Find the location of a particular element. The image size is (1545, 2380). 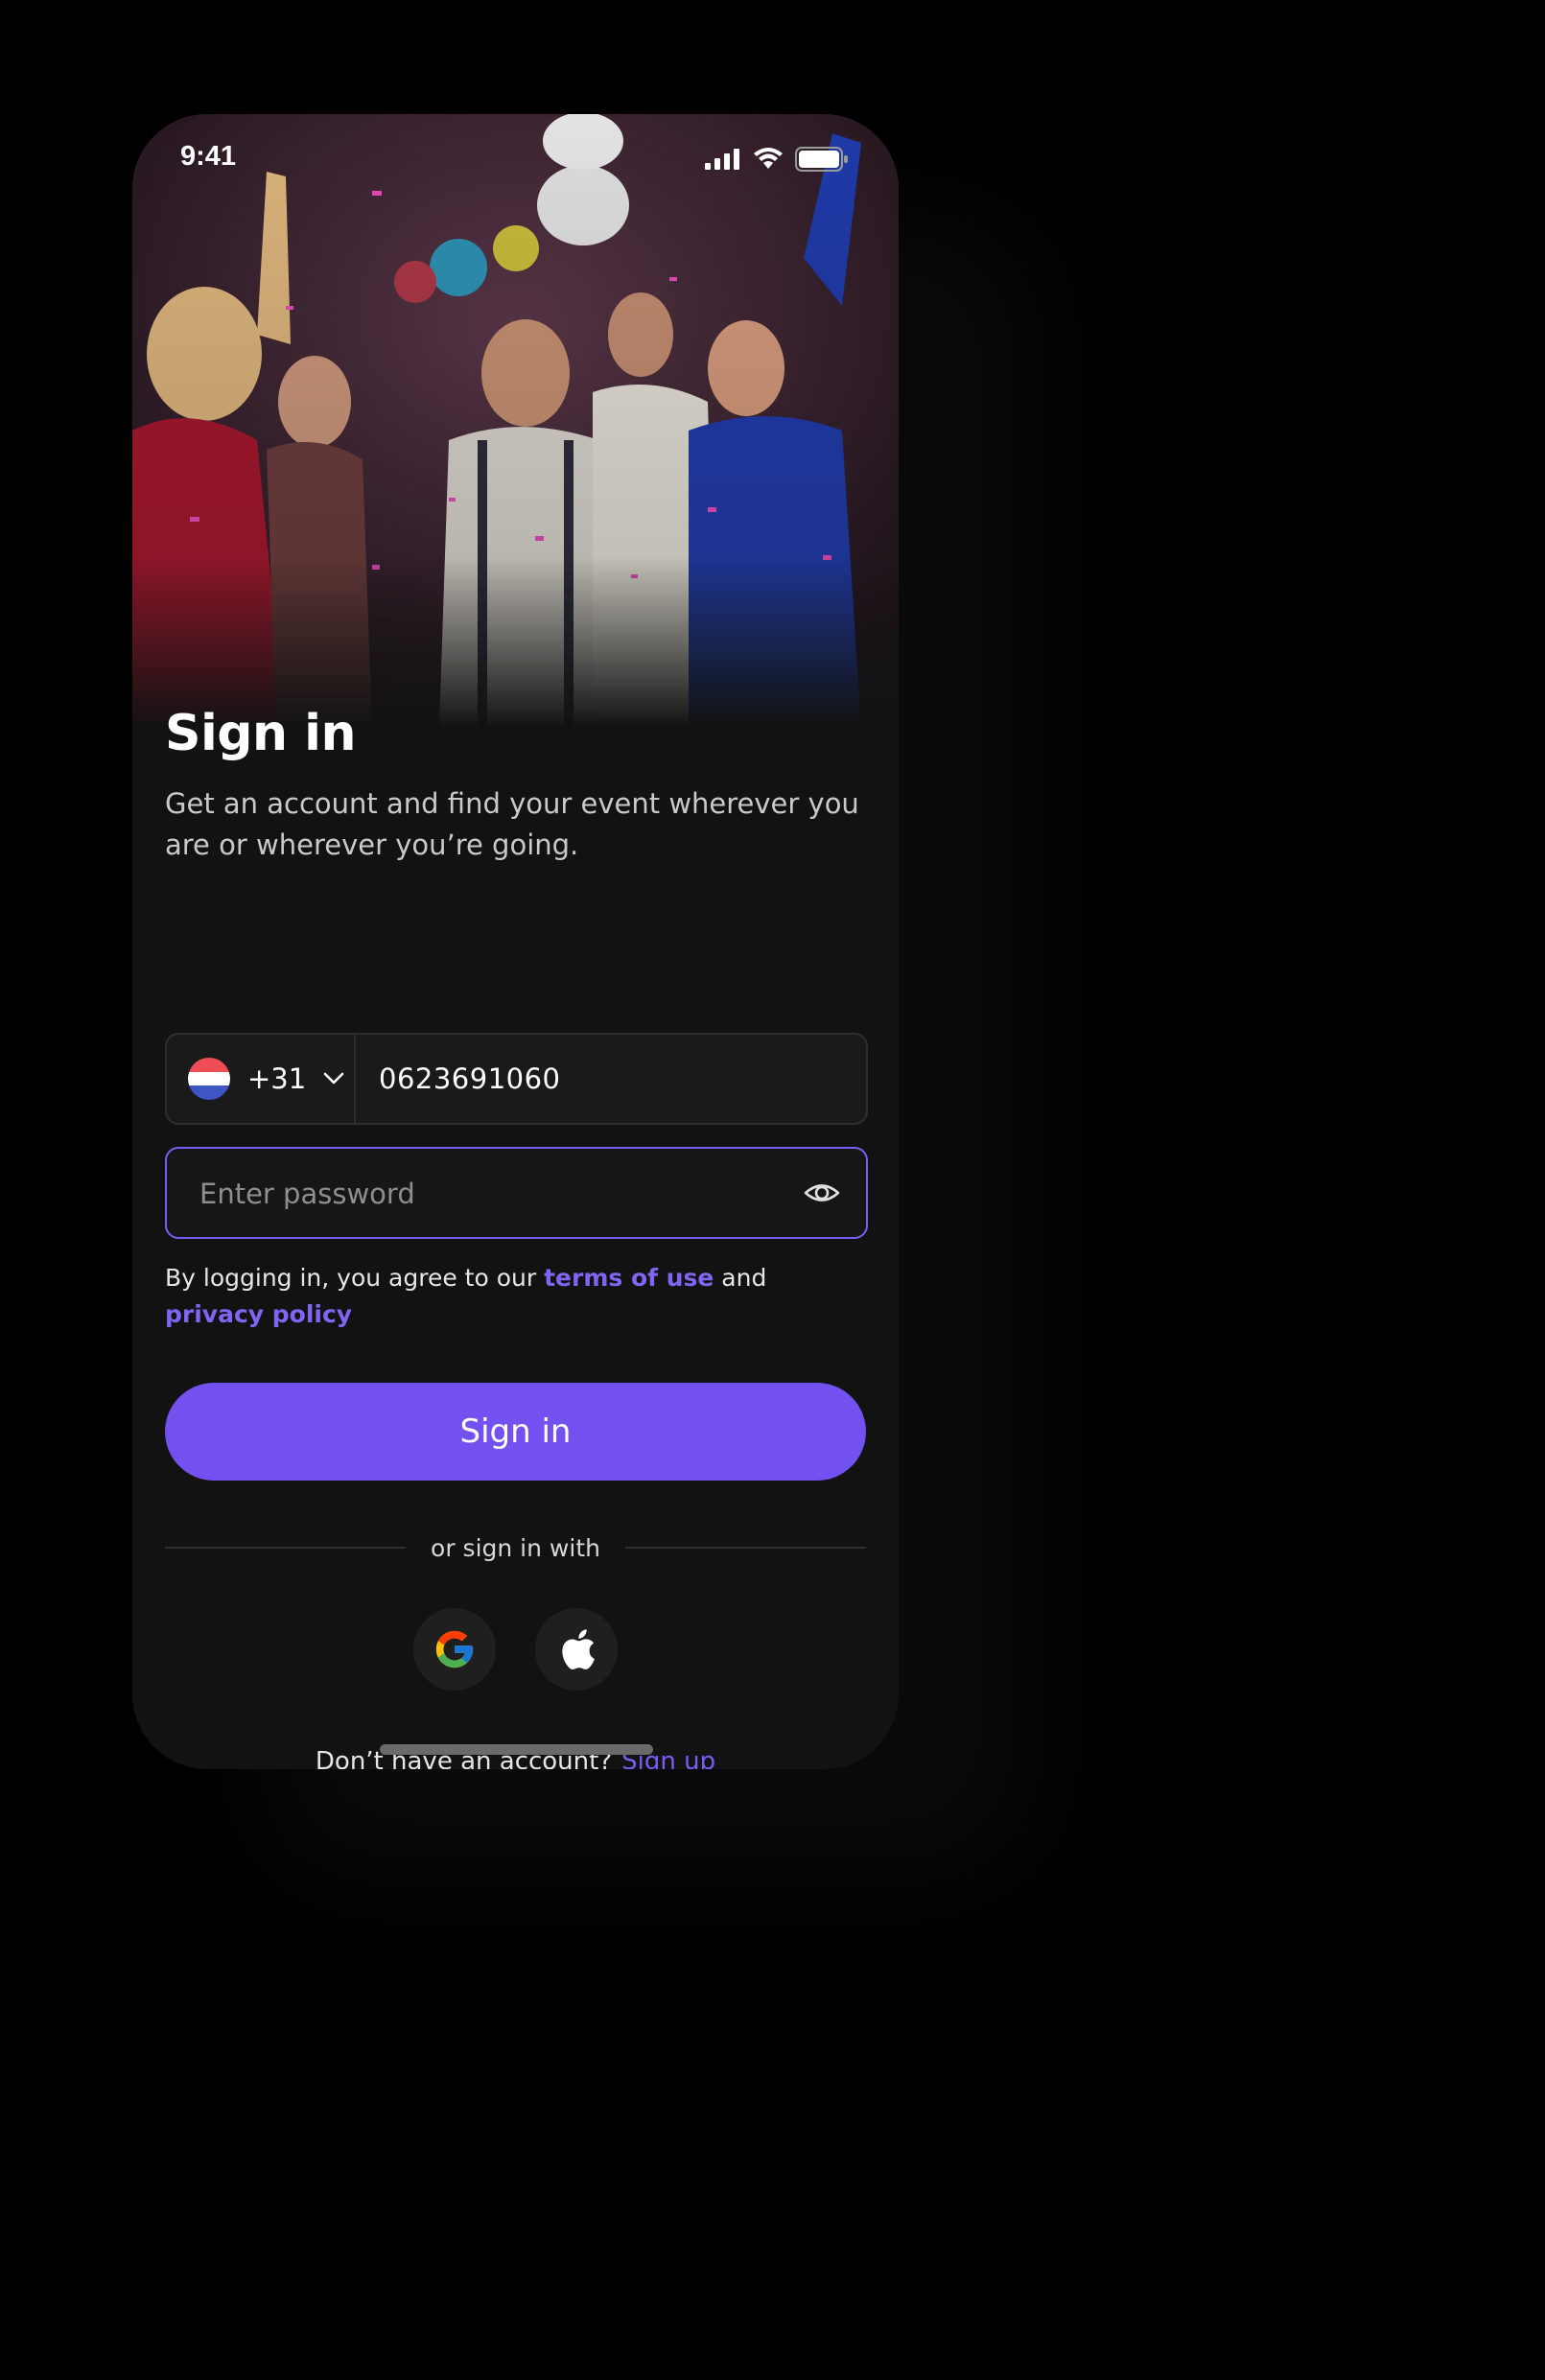

phone-number-input: 0623691060 is located at coordinates (470, 1079).